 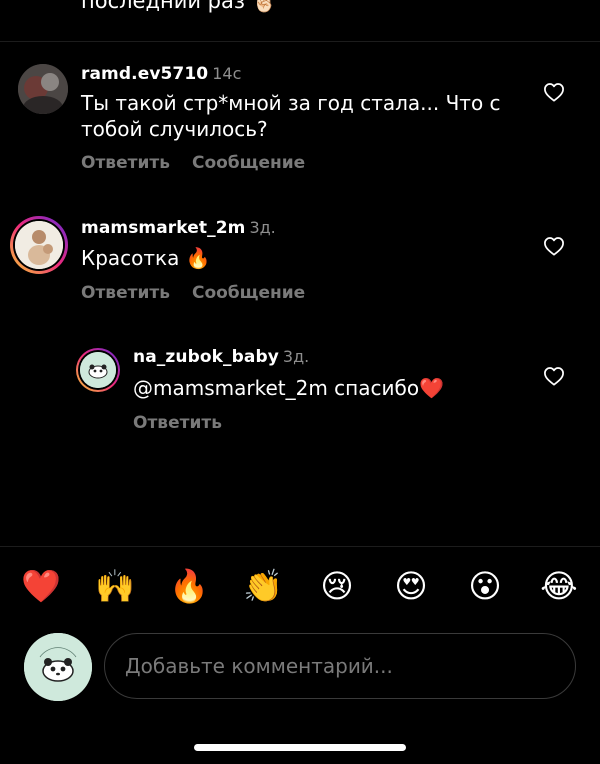 I want to click on comment-text: @mamsmarket_2m спасибо❤️, so click(x=333, y=388).